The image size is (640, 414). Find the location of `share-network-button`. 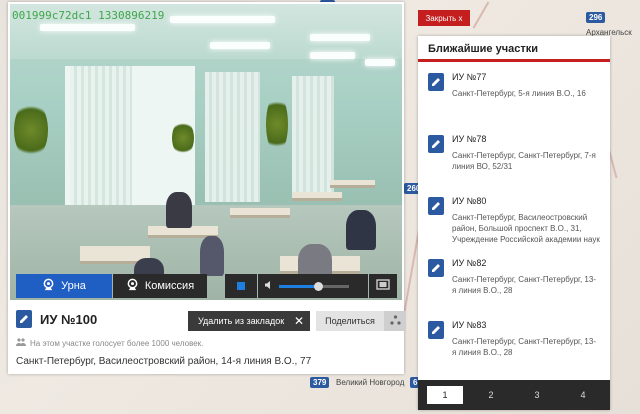

share-network-button is located at coordinates (395, 321).